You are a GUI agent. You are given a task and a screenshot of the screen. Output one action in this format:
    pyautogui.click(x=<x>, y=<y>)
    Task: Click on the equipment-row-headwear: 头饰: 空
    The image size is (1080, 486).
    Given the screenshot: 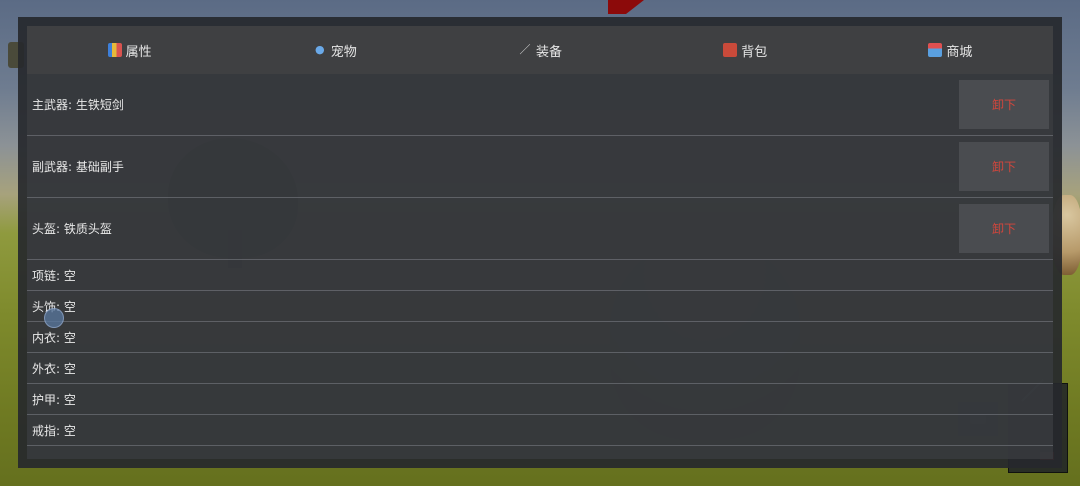 What is the action you would take?
    pyautogui.click(x=540, y=306)
    